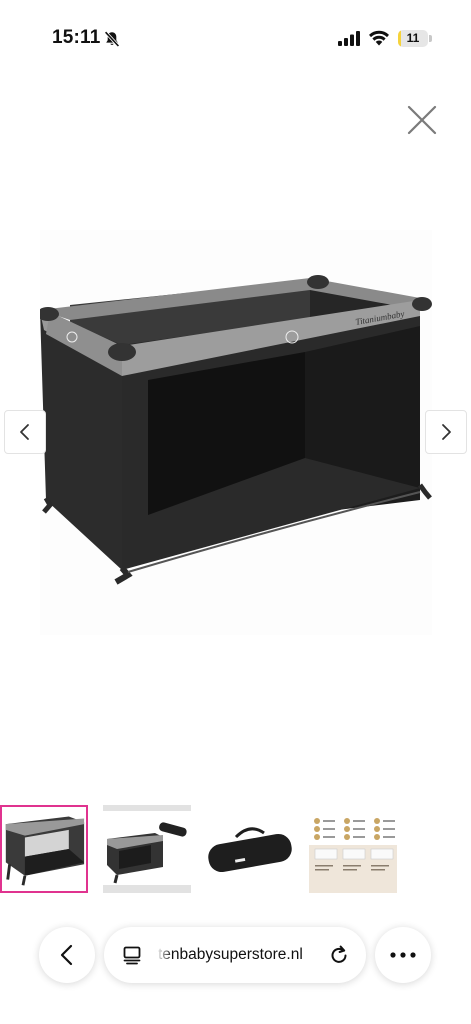  I want to click on thumb-mattress-chart, so click(353, 849).